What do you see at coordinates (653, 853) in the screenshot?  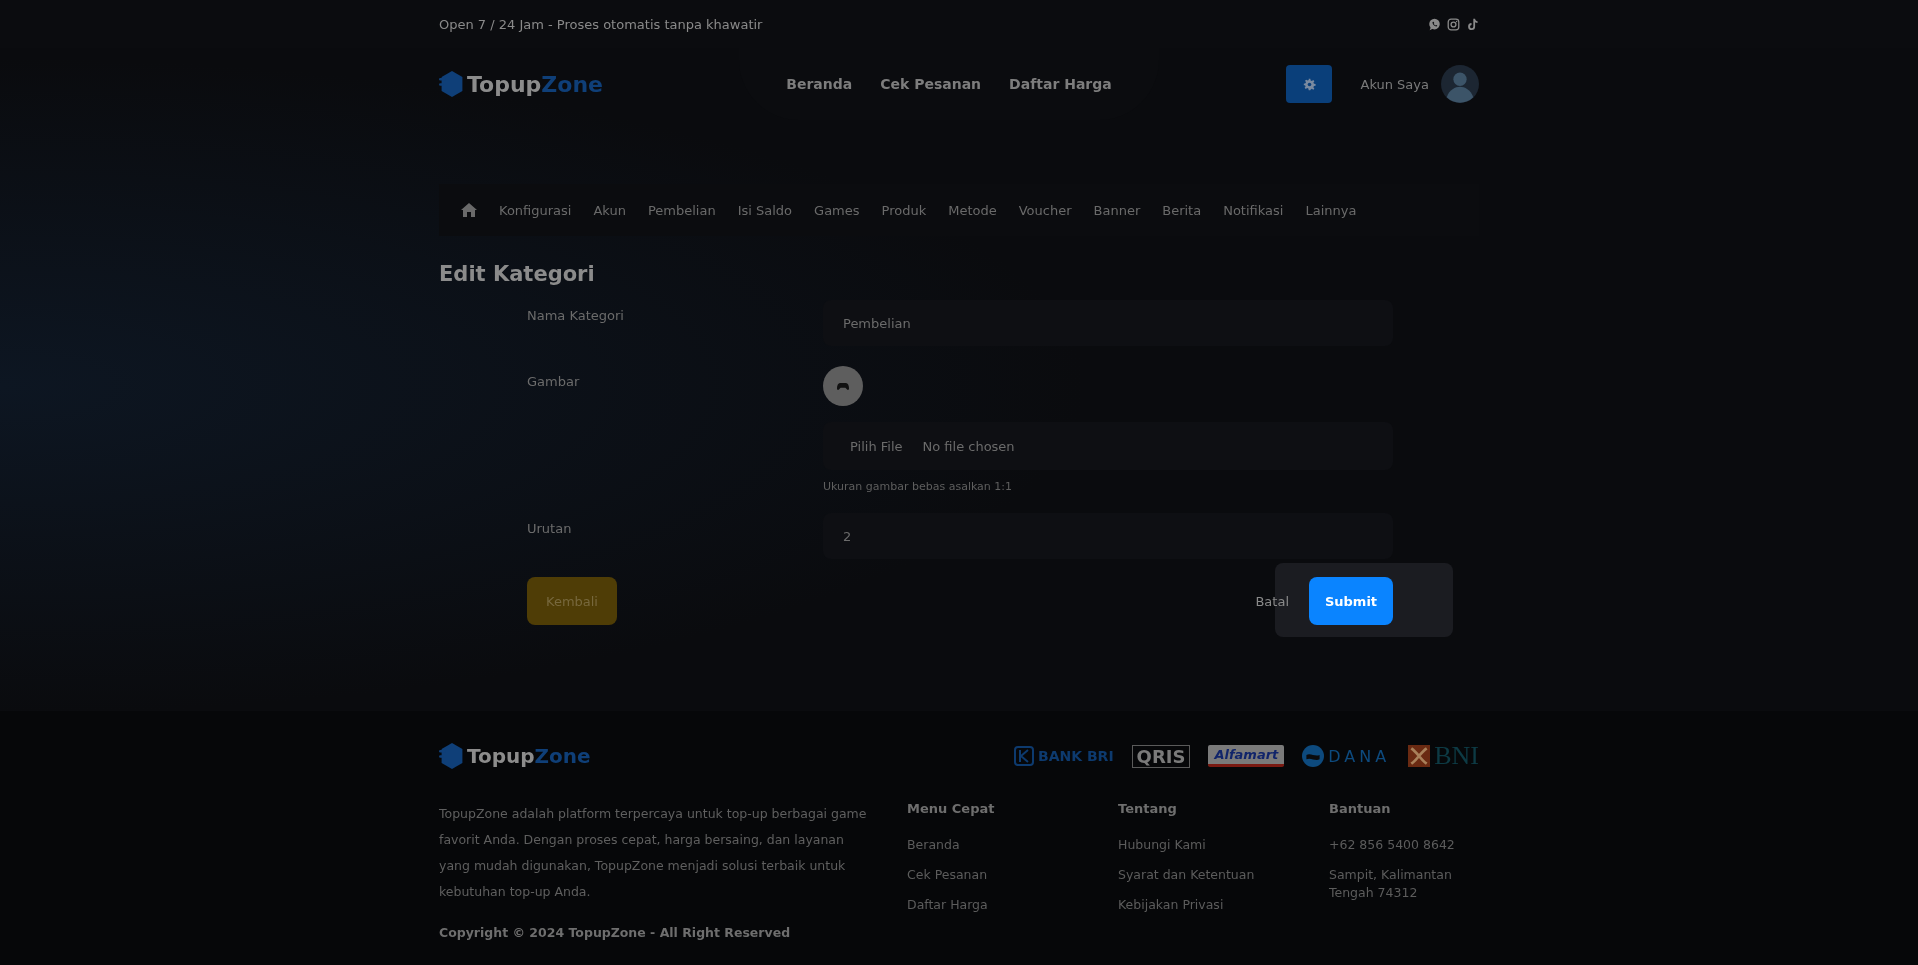 I see `about-text: TopupZone adalah platform terpercaya untuk top-up berbagai game favorit Anda. Dengan proses cepat, harga bersaing, dan layanan yang mudah digunakan, TopupZone menjadi solusi terbaik untuk kebutuhan top-up Anda.` at bounding box center [653, 853].